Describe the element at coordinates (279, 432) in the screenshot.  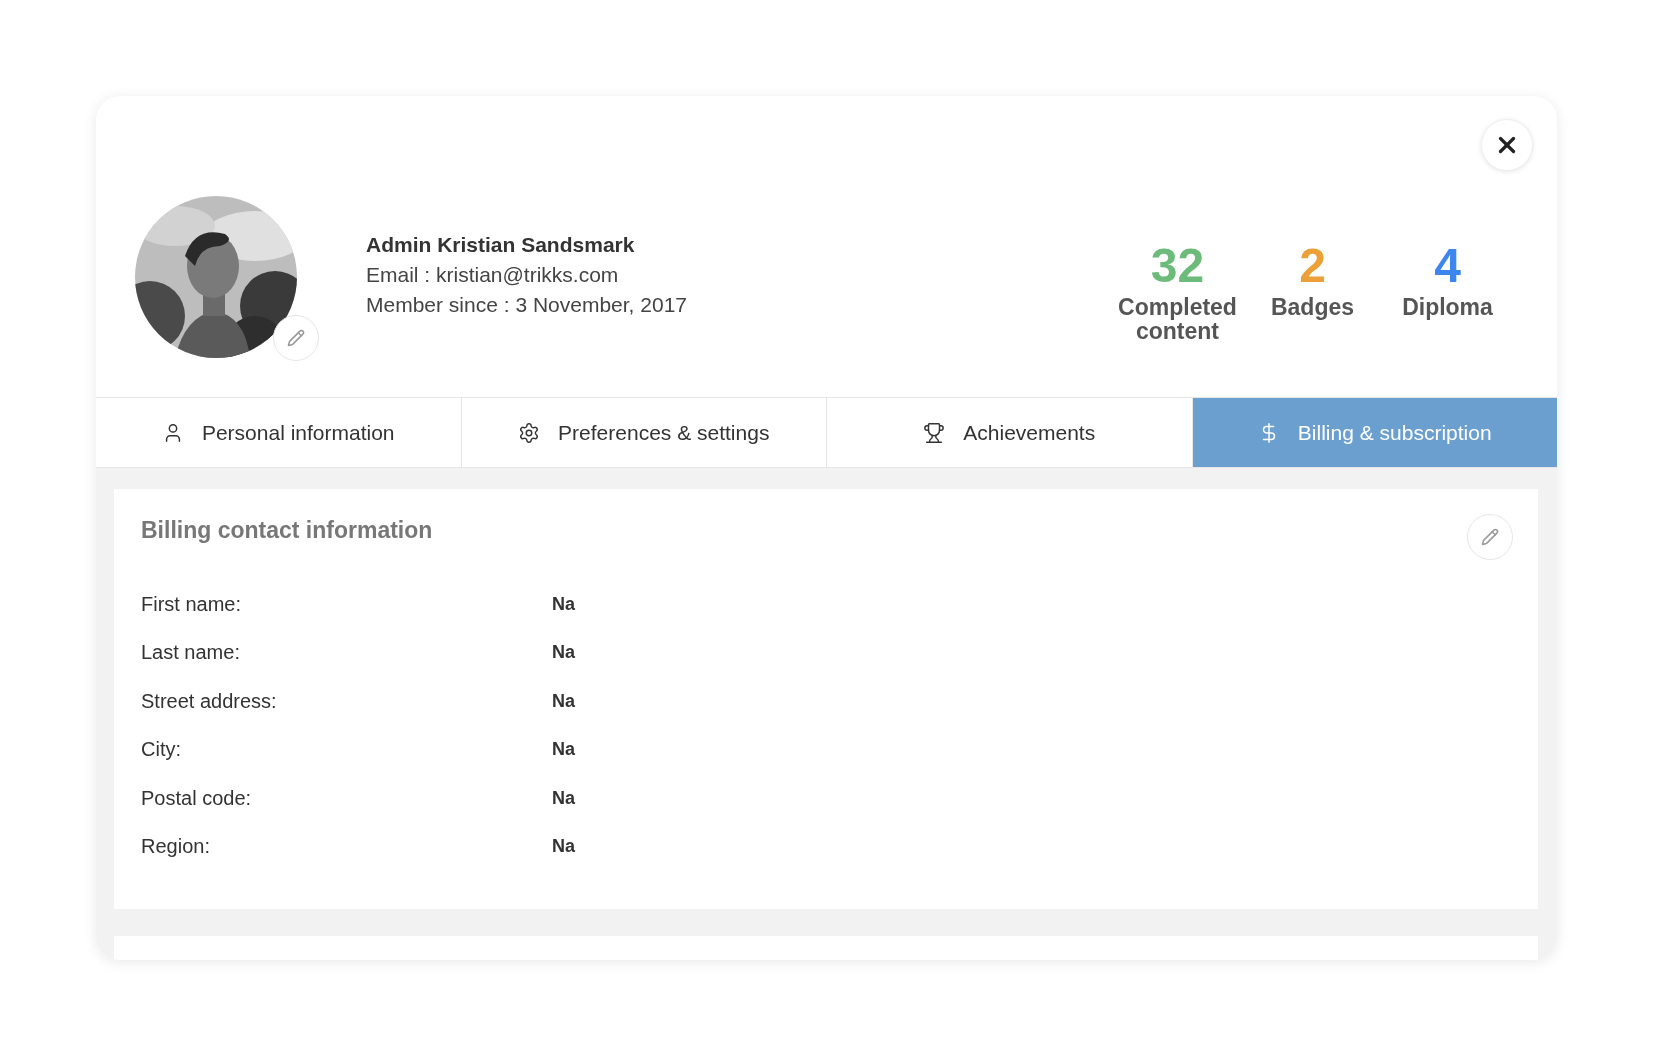
I see `tab: Personal information` at that location.